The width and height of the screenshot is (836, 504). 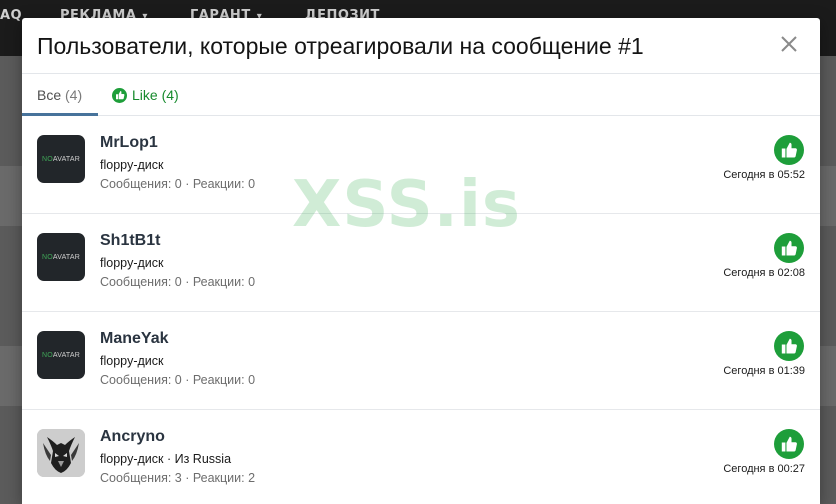 I want to click on avatar, so click(x=61, y=453).